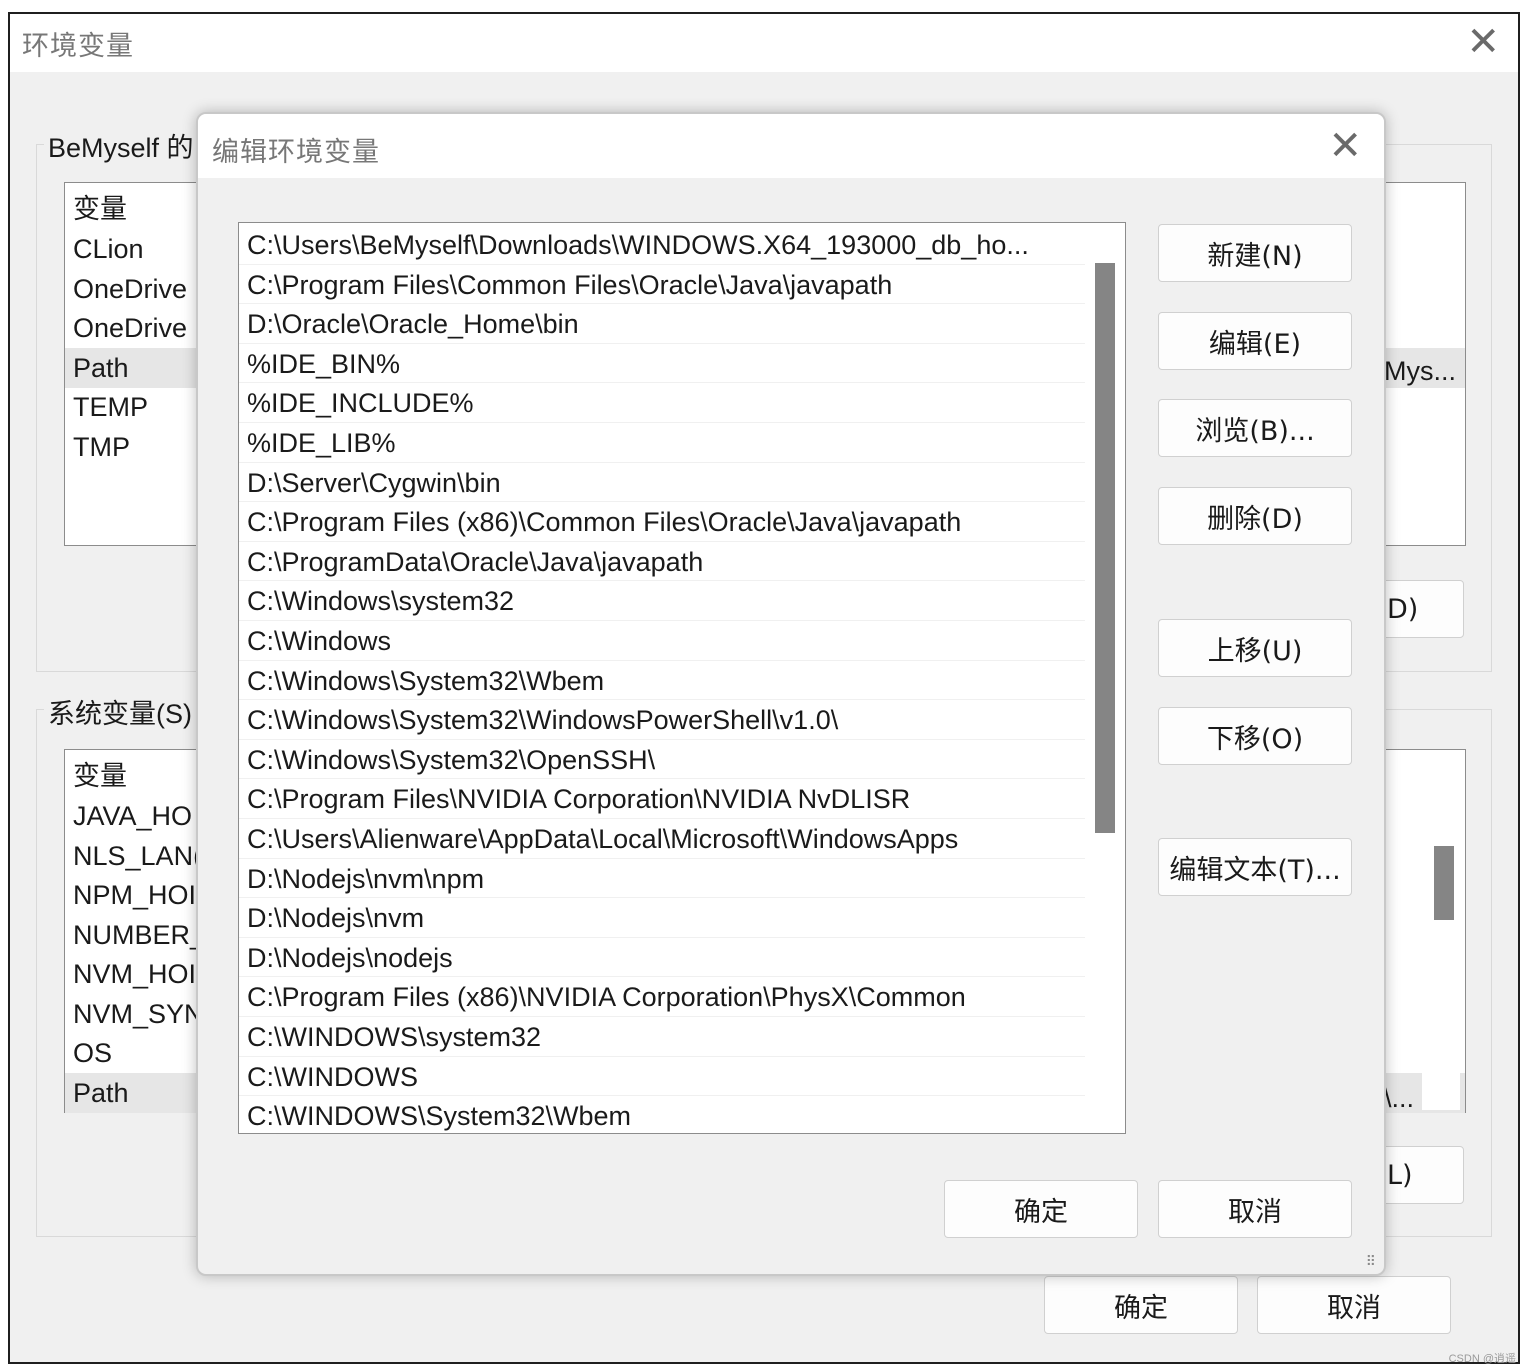 The height and width of the screenshot is (1370, 1526). What do you see at coordinates (120, 711) in the screenshot?
I see `system-variables-label: 系统变量(S)` at bounding box center [120, 711].